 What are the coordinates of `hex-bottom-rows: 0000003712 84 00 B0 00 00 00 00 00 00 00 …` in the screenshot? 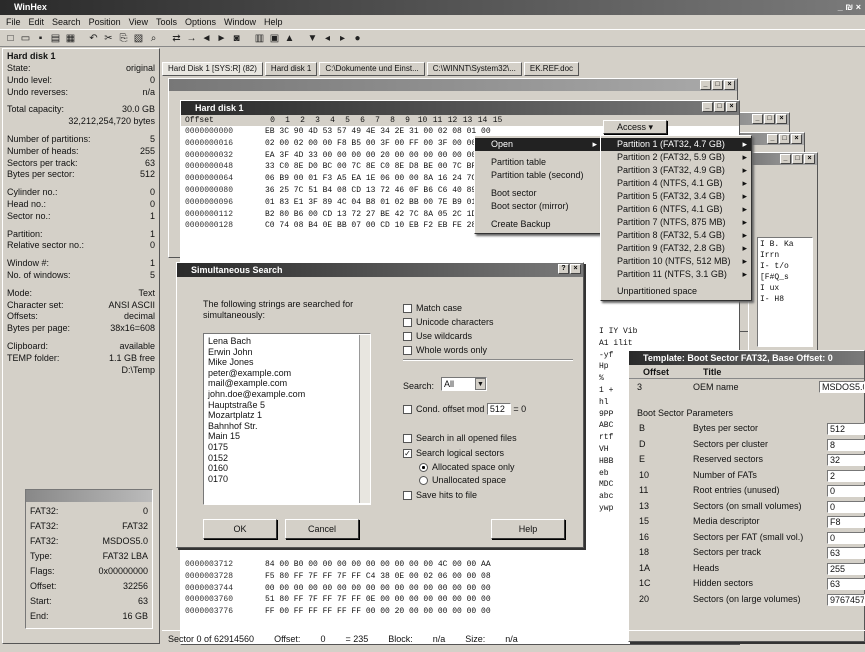 It's located at (336, 588).